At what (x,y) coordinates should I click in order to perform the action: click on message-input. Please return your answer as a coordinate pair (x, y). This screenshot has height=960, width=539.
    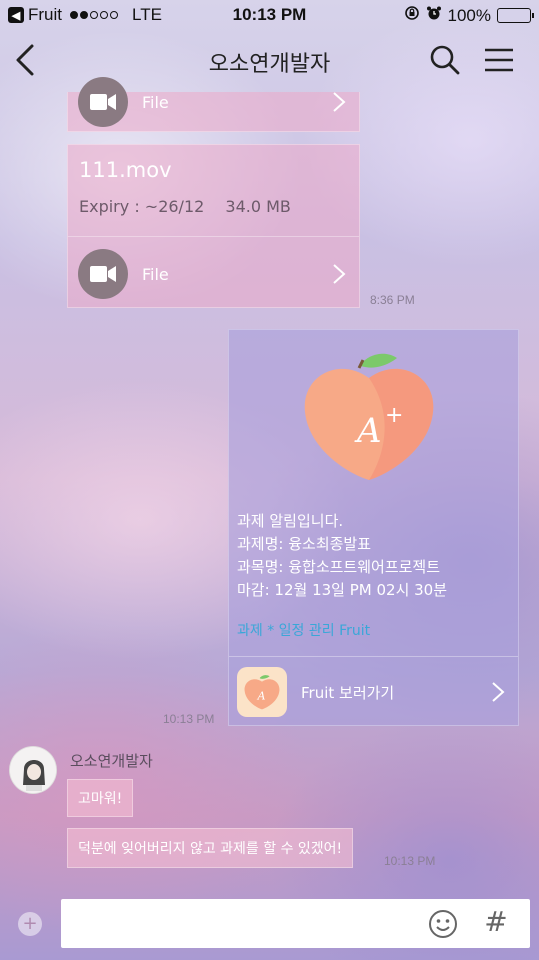
    Looking at the image, I should click on (295, 923).